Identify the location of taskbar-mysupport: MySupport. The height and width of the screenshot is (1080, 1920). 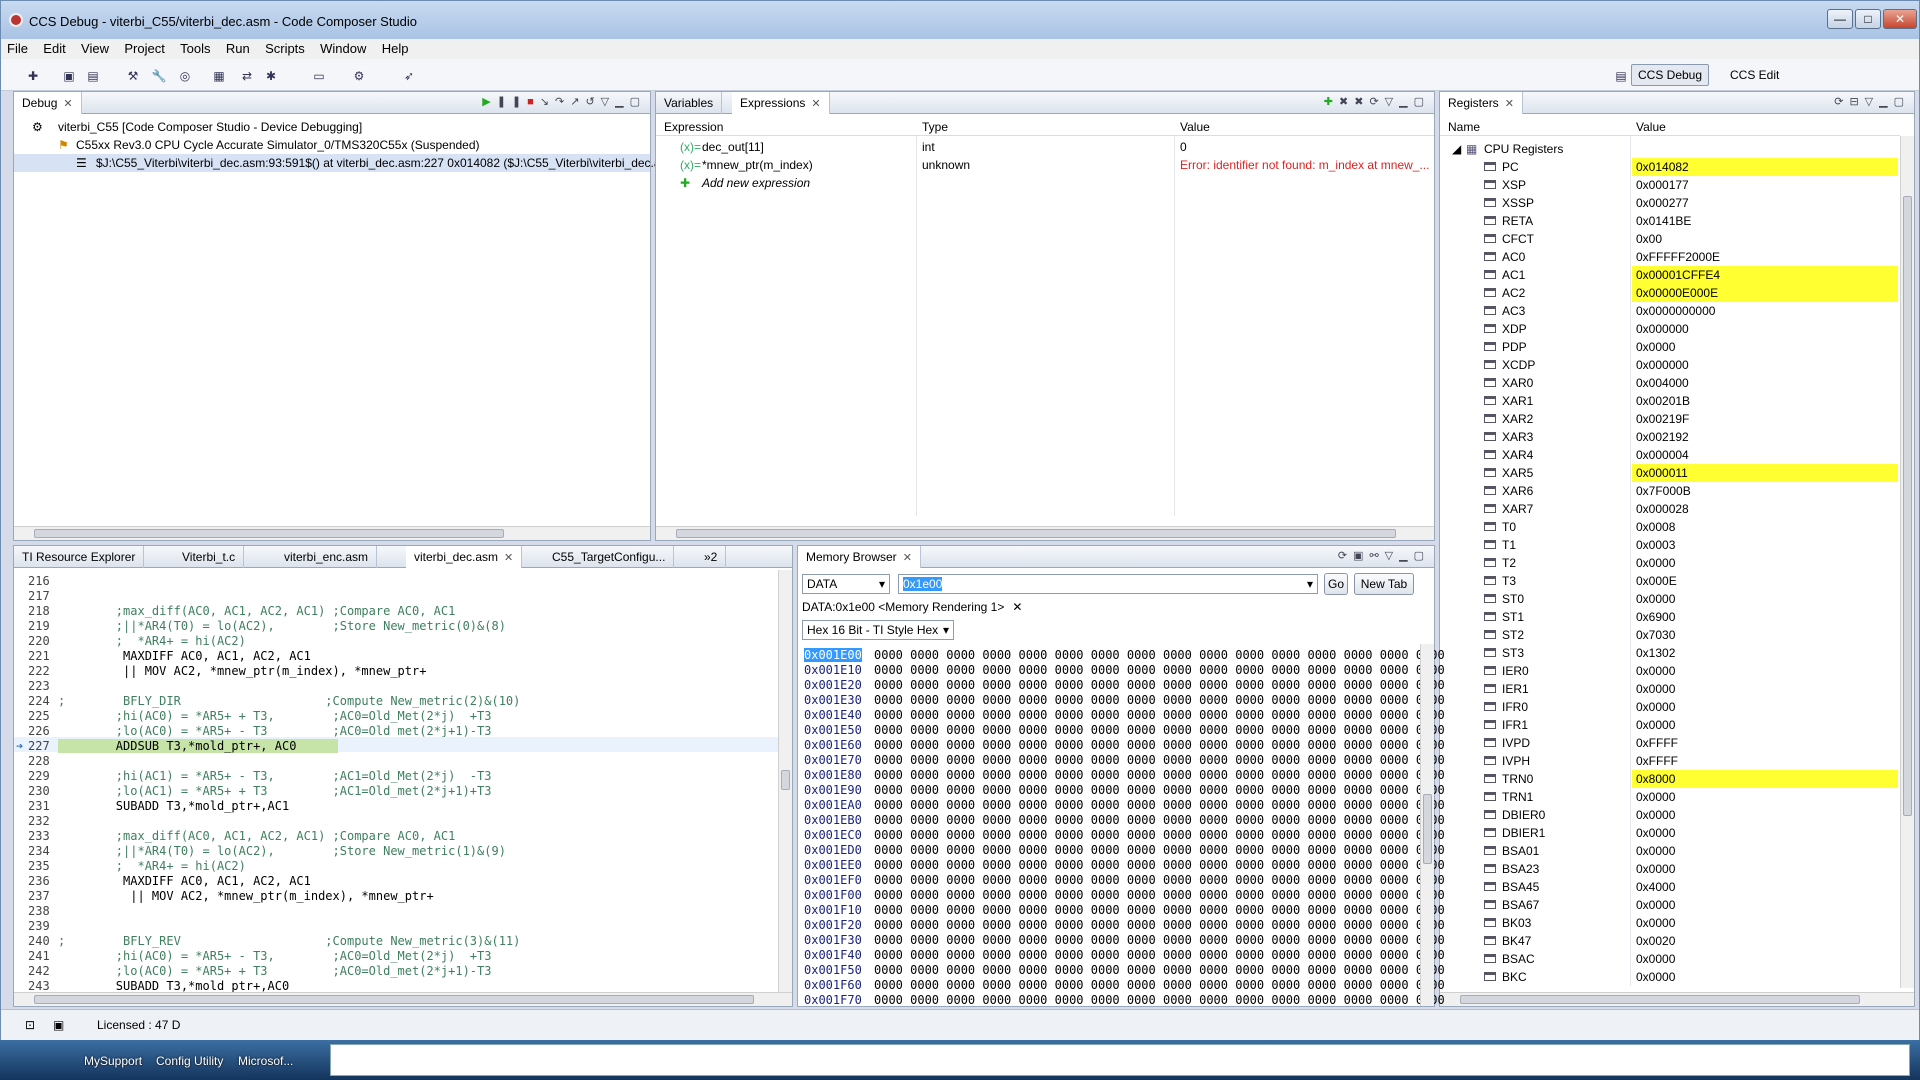
(113, 1061).